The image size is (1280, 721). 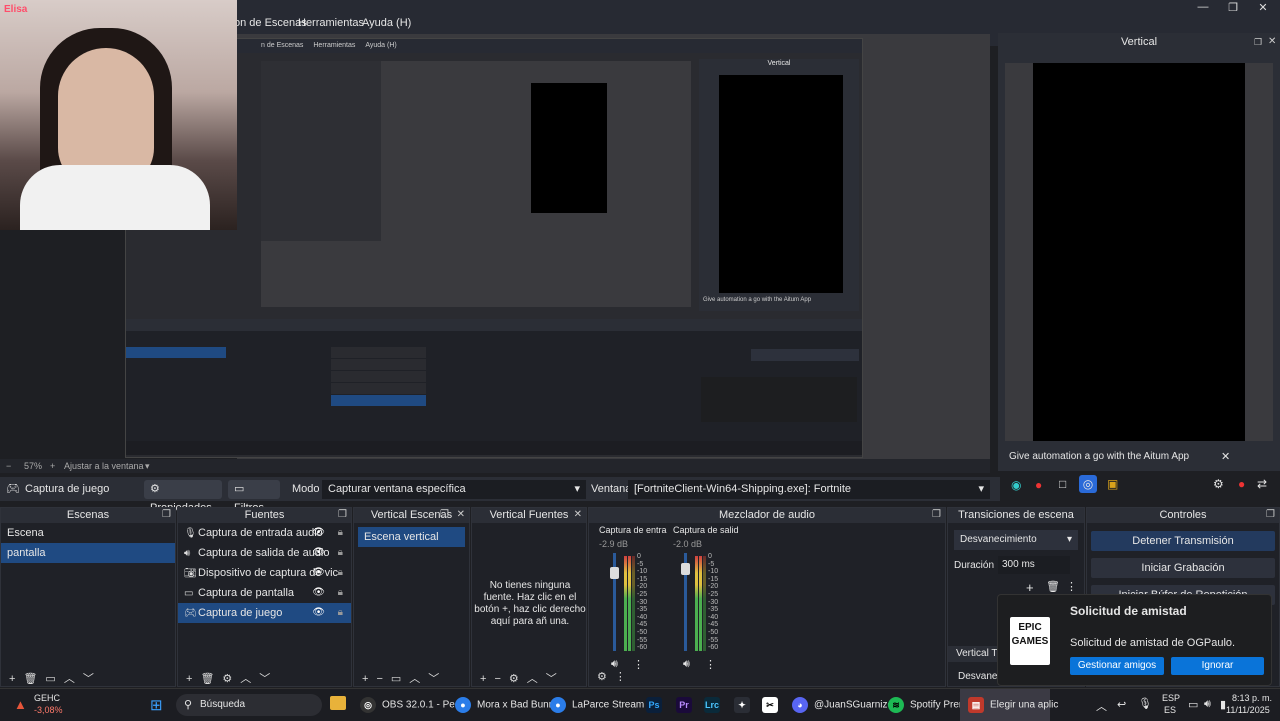 I want to click on windows-start-icon: ⊞, so click(x=156, y=705).